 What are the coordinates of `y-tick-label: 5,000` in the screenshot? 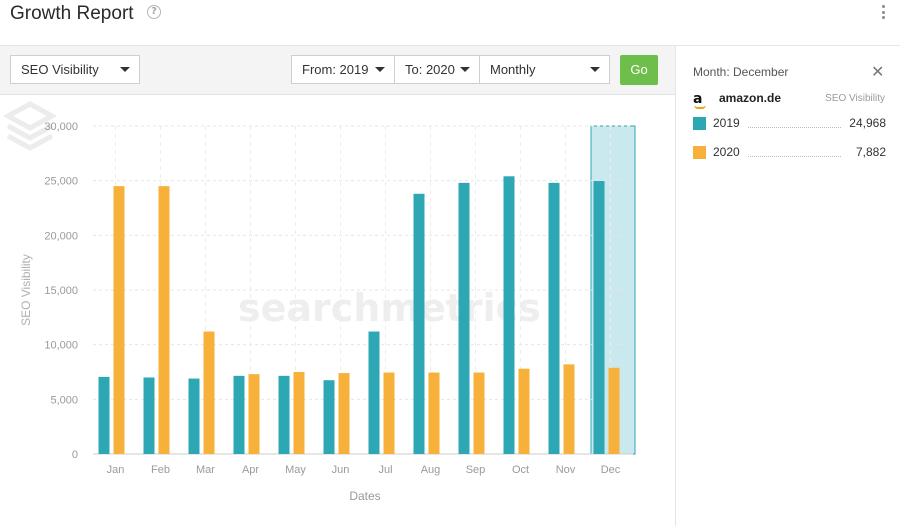 It's located at (64, 400).